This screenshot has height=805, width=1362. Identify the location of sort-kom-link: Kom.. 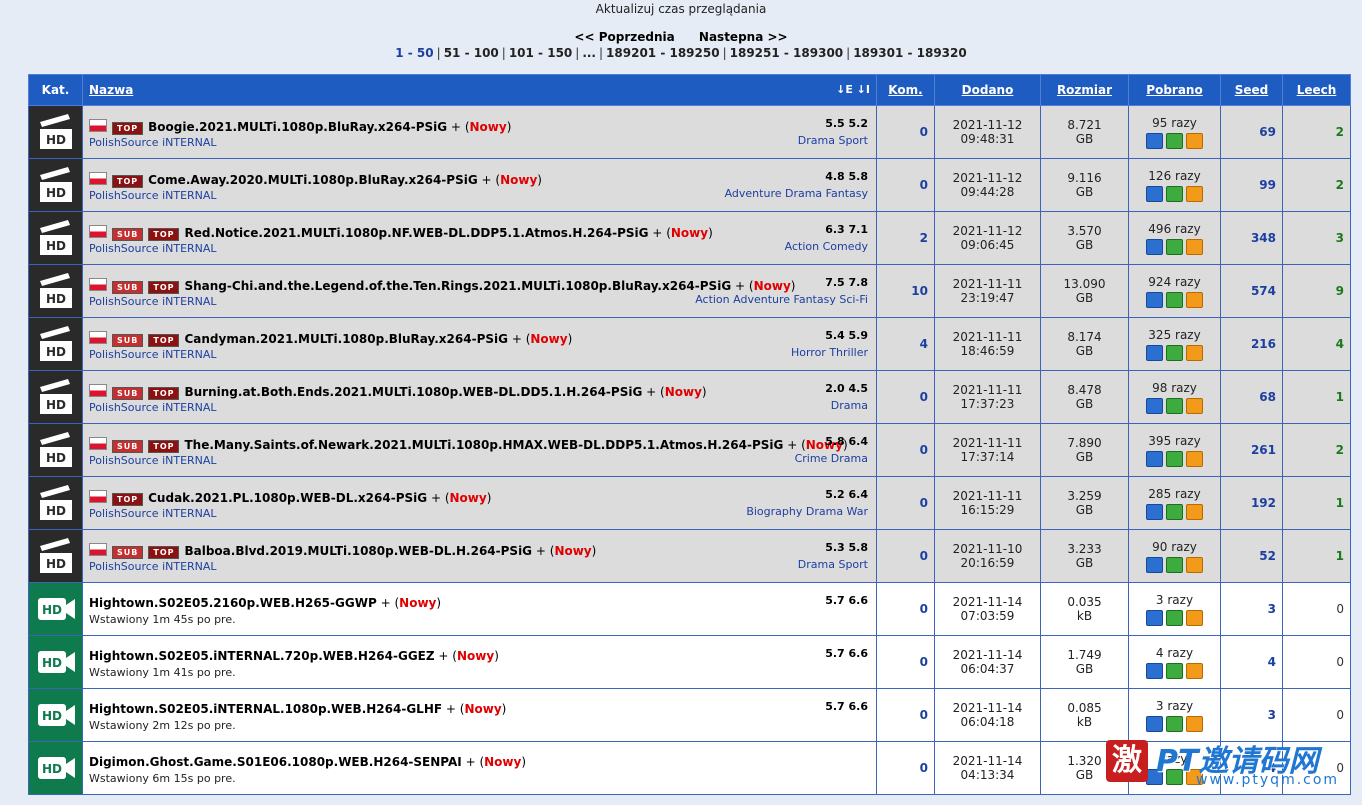
(905, 90).